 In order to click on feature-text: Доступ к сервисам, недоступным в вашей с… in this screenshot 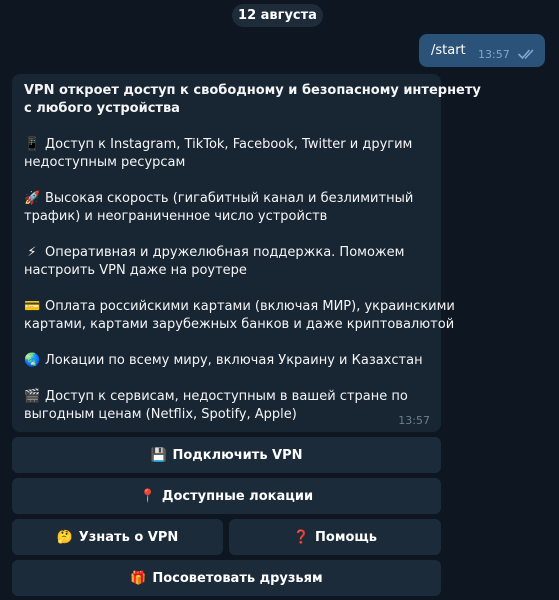, I will do `click(226, 396)`.